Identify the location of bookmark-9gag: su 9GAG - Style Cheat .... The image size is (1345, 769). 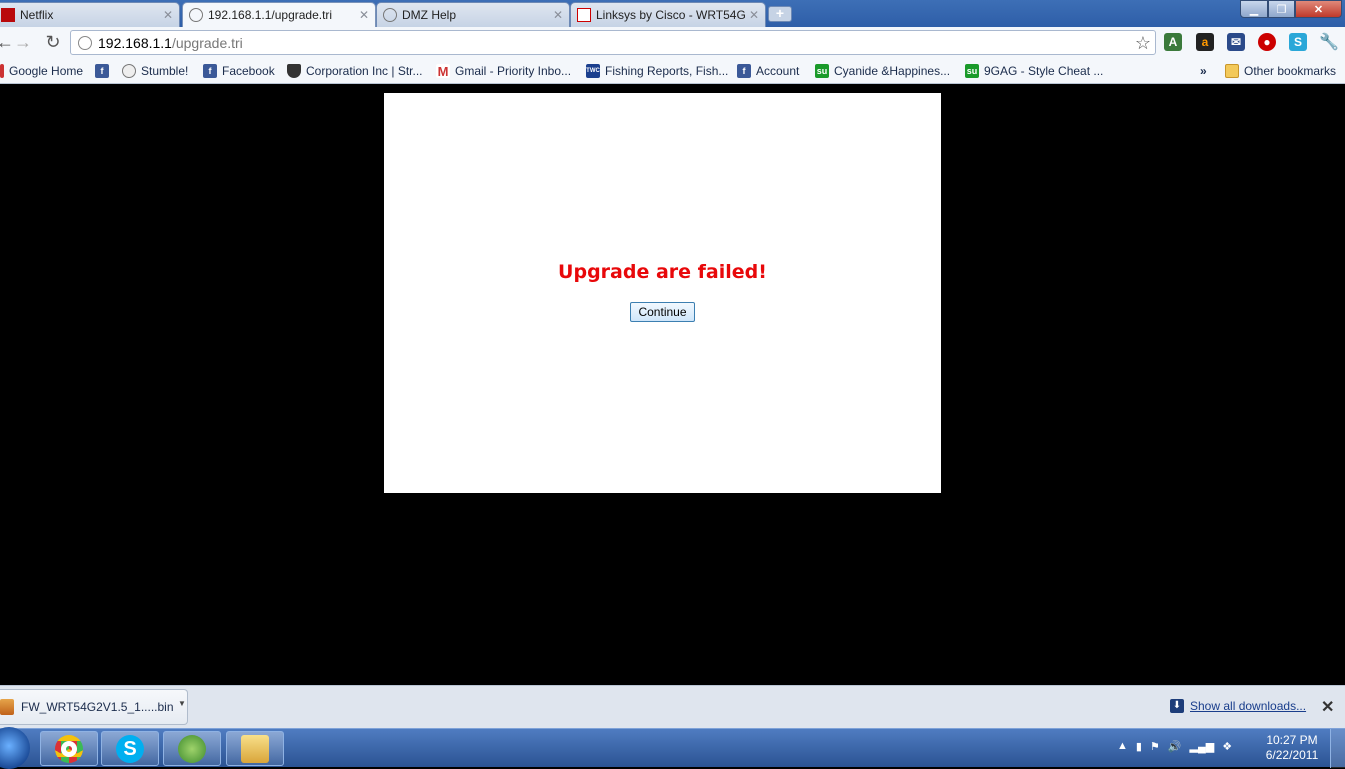
(1034, 71).